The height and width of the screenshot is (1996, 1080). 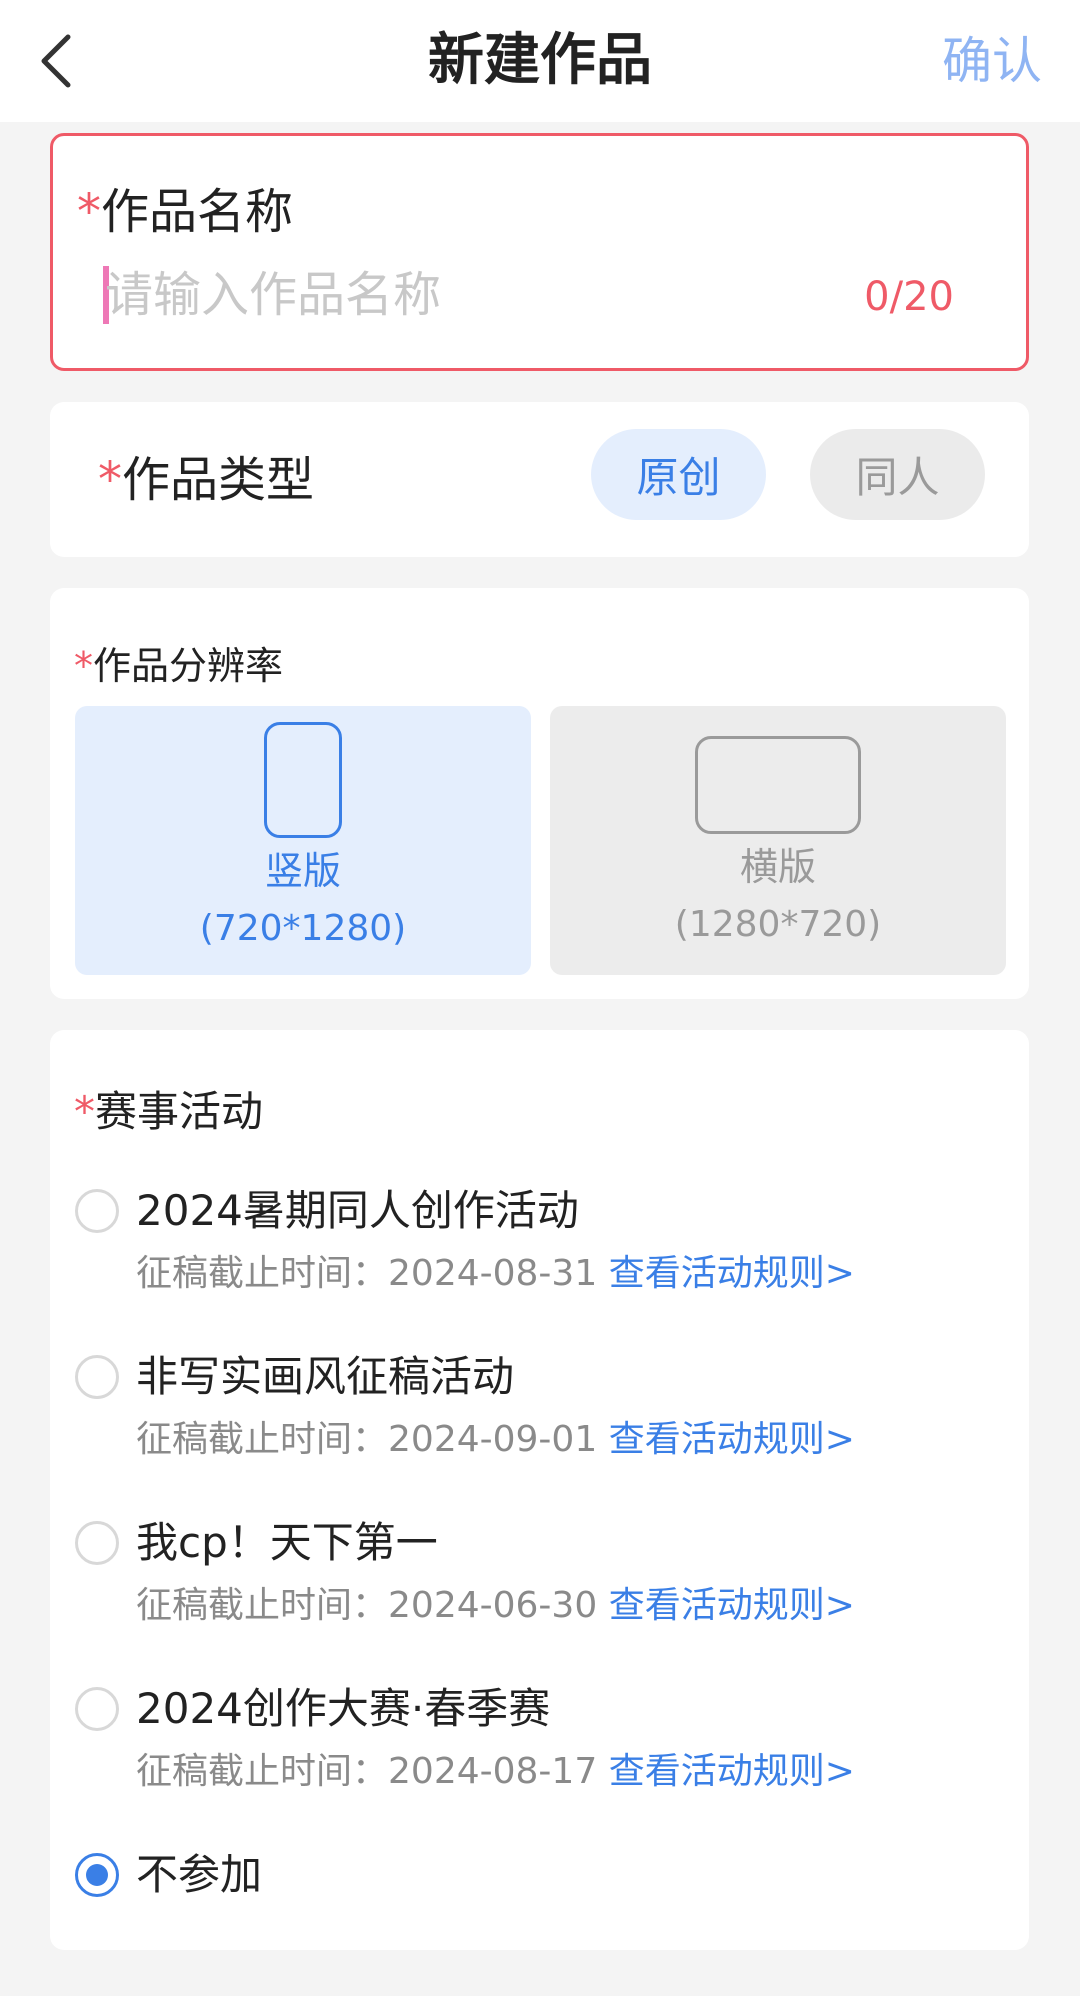 I want to click on resolution-size: (1280*720), so click(x=778, y=924).